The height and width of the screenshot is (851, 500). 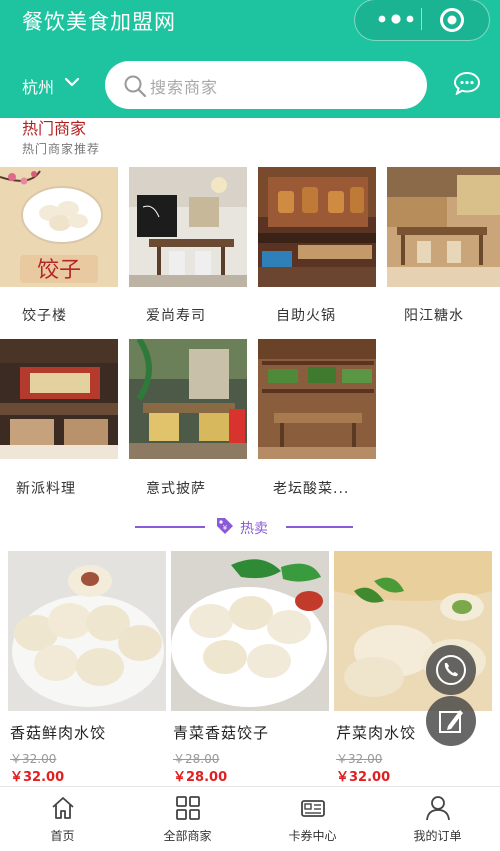 I want to click on mini-program-capsule, so click(x=422, y=20).